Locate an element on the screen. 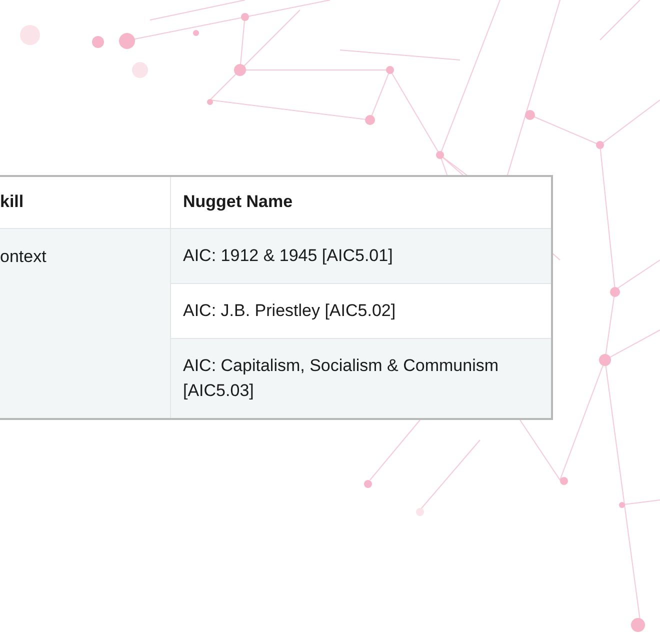  table-cell: AIC: Capitalism, Socialism & Communism [AIC5.03] is located at coordinates (361, 378).